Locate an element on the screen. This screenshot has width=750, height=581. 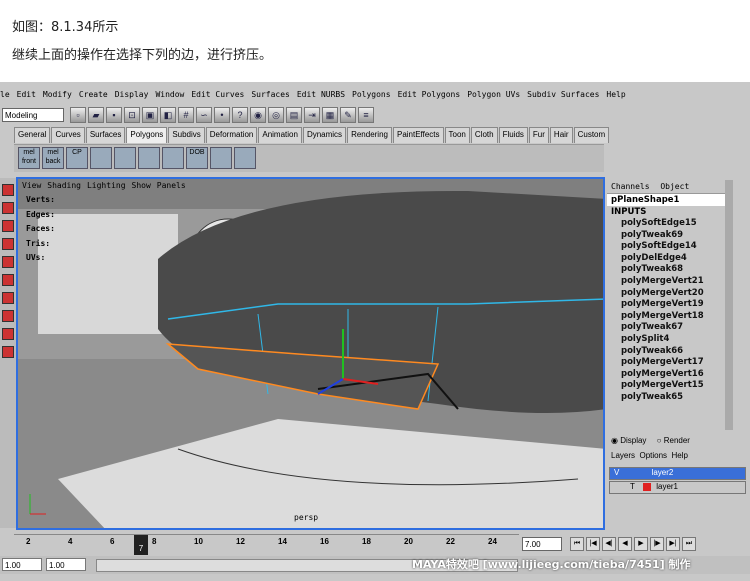
manipulator-tool-icon is located at coordinates (8, 280).